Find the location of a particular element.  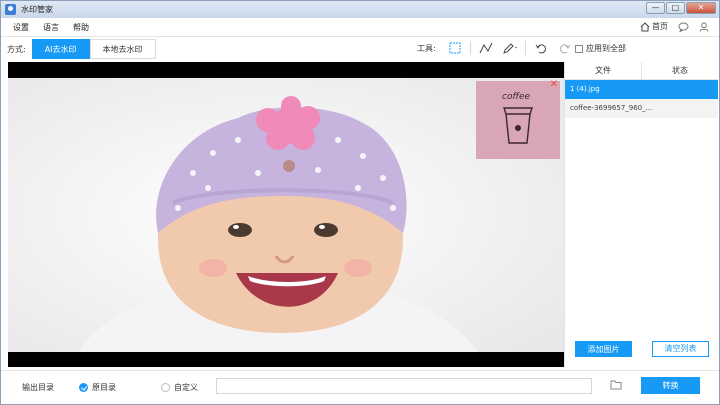

home-button: 首页 is located at coordinates (654, 26).